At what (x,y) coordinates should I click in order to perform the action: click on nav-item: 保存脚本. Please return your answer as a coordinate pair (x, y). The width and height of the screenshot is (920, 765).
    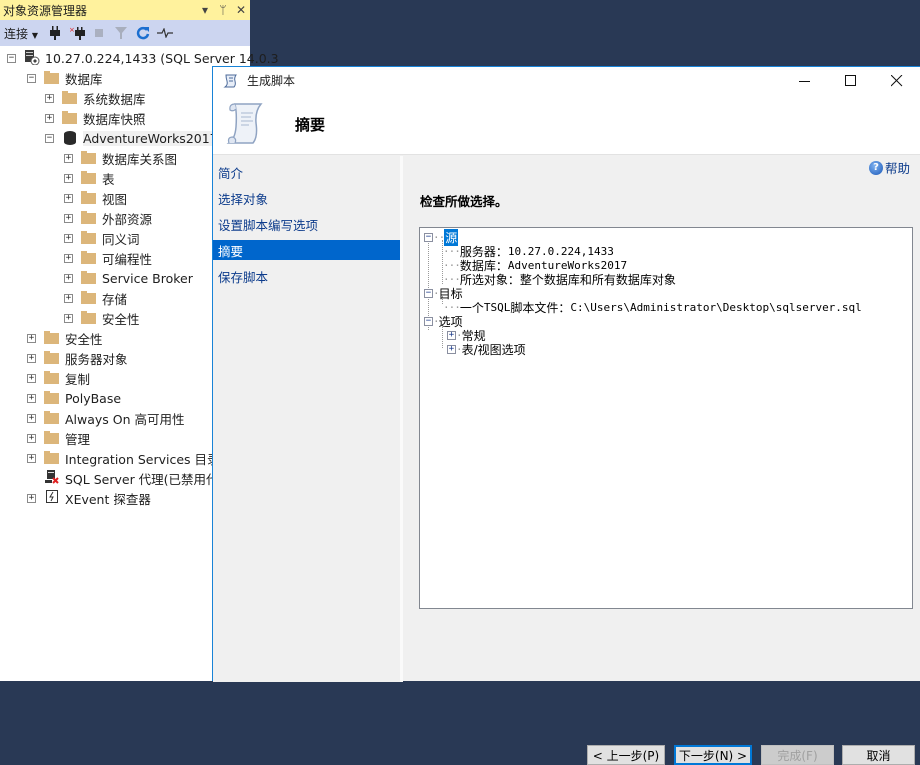
    Looking at the image, I should click on (306, 276).